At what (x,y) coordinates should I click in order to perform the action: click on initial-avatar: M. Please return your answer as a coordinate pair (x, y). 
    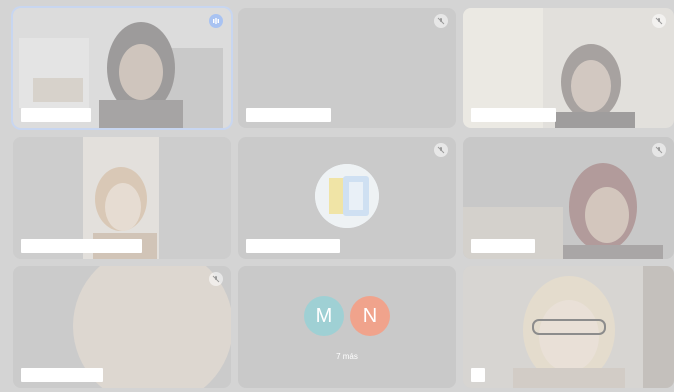
    Looking at the image, I should click on (324, 316).